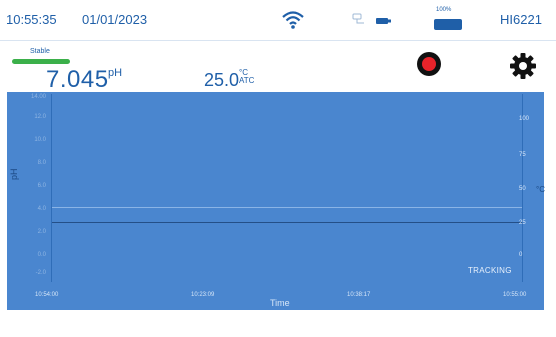  I want to click on wifi-icon, so click(293, 20).